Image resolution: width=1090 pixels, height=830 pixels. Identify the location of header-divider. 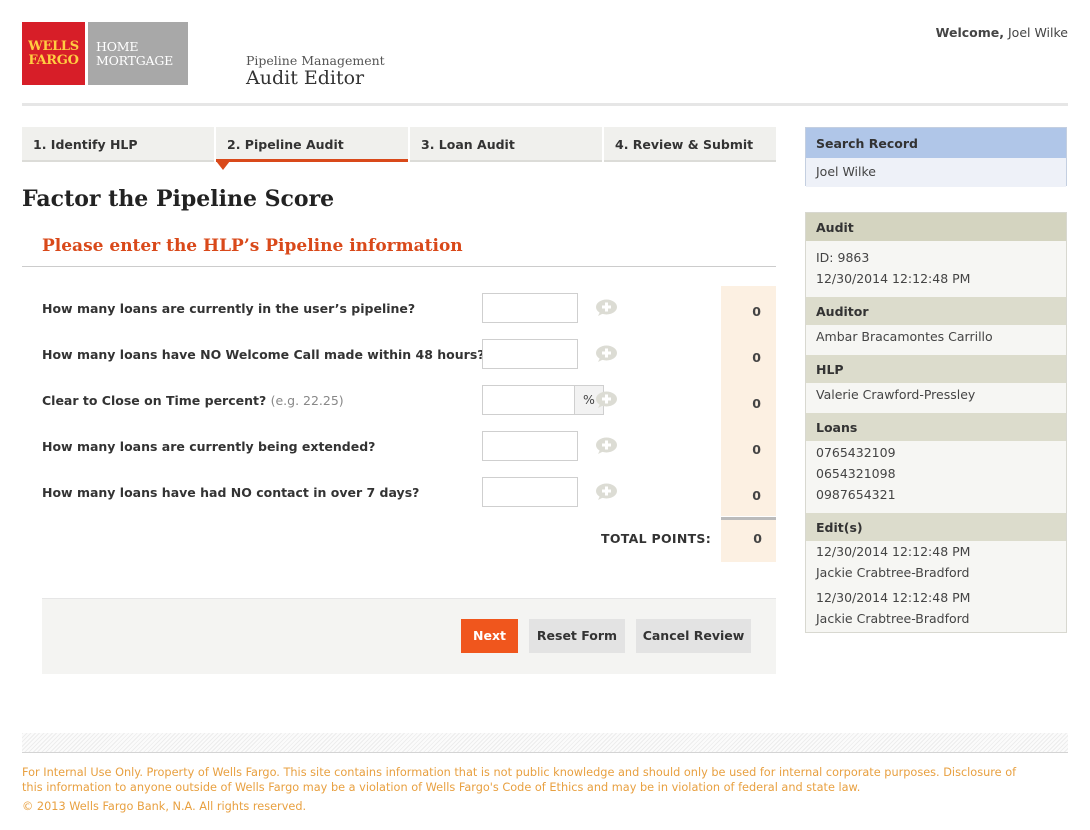
(545, 104).